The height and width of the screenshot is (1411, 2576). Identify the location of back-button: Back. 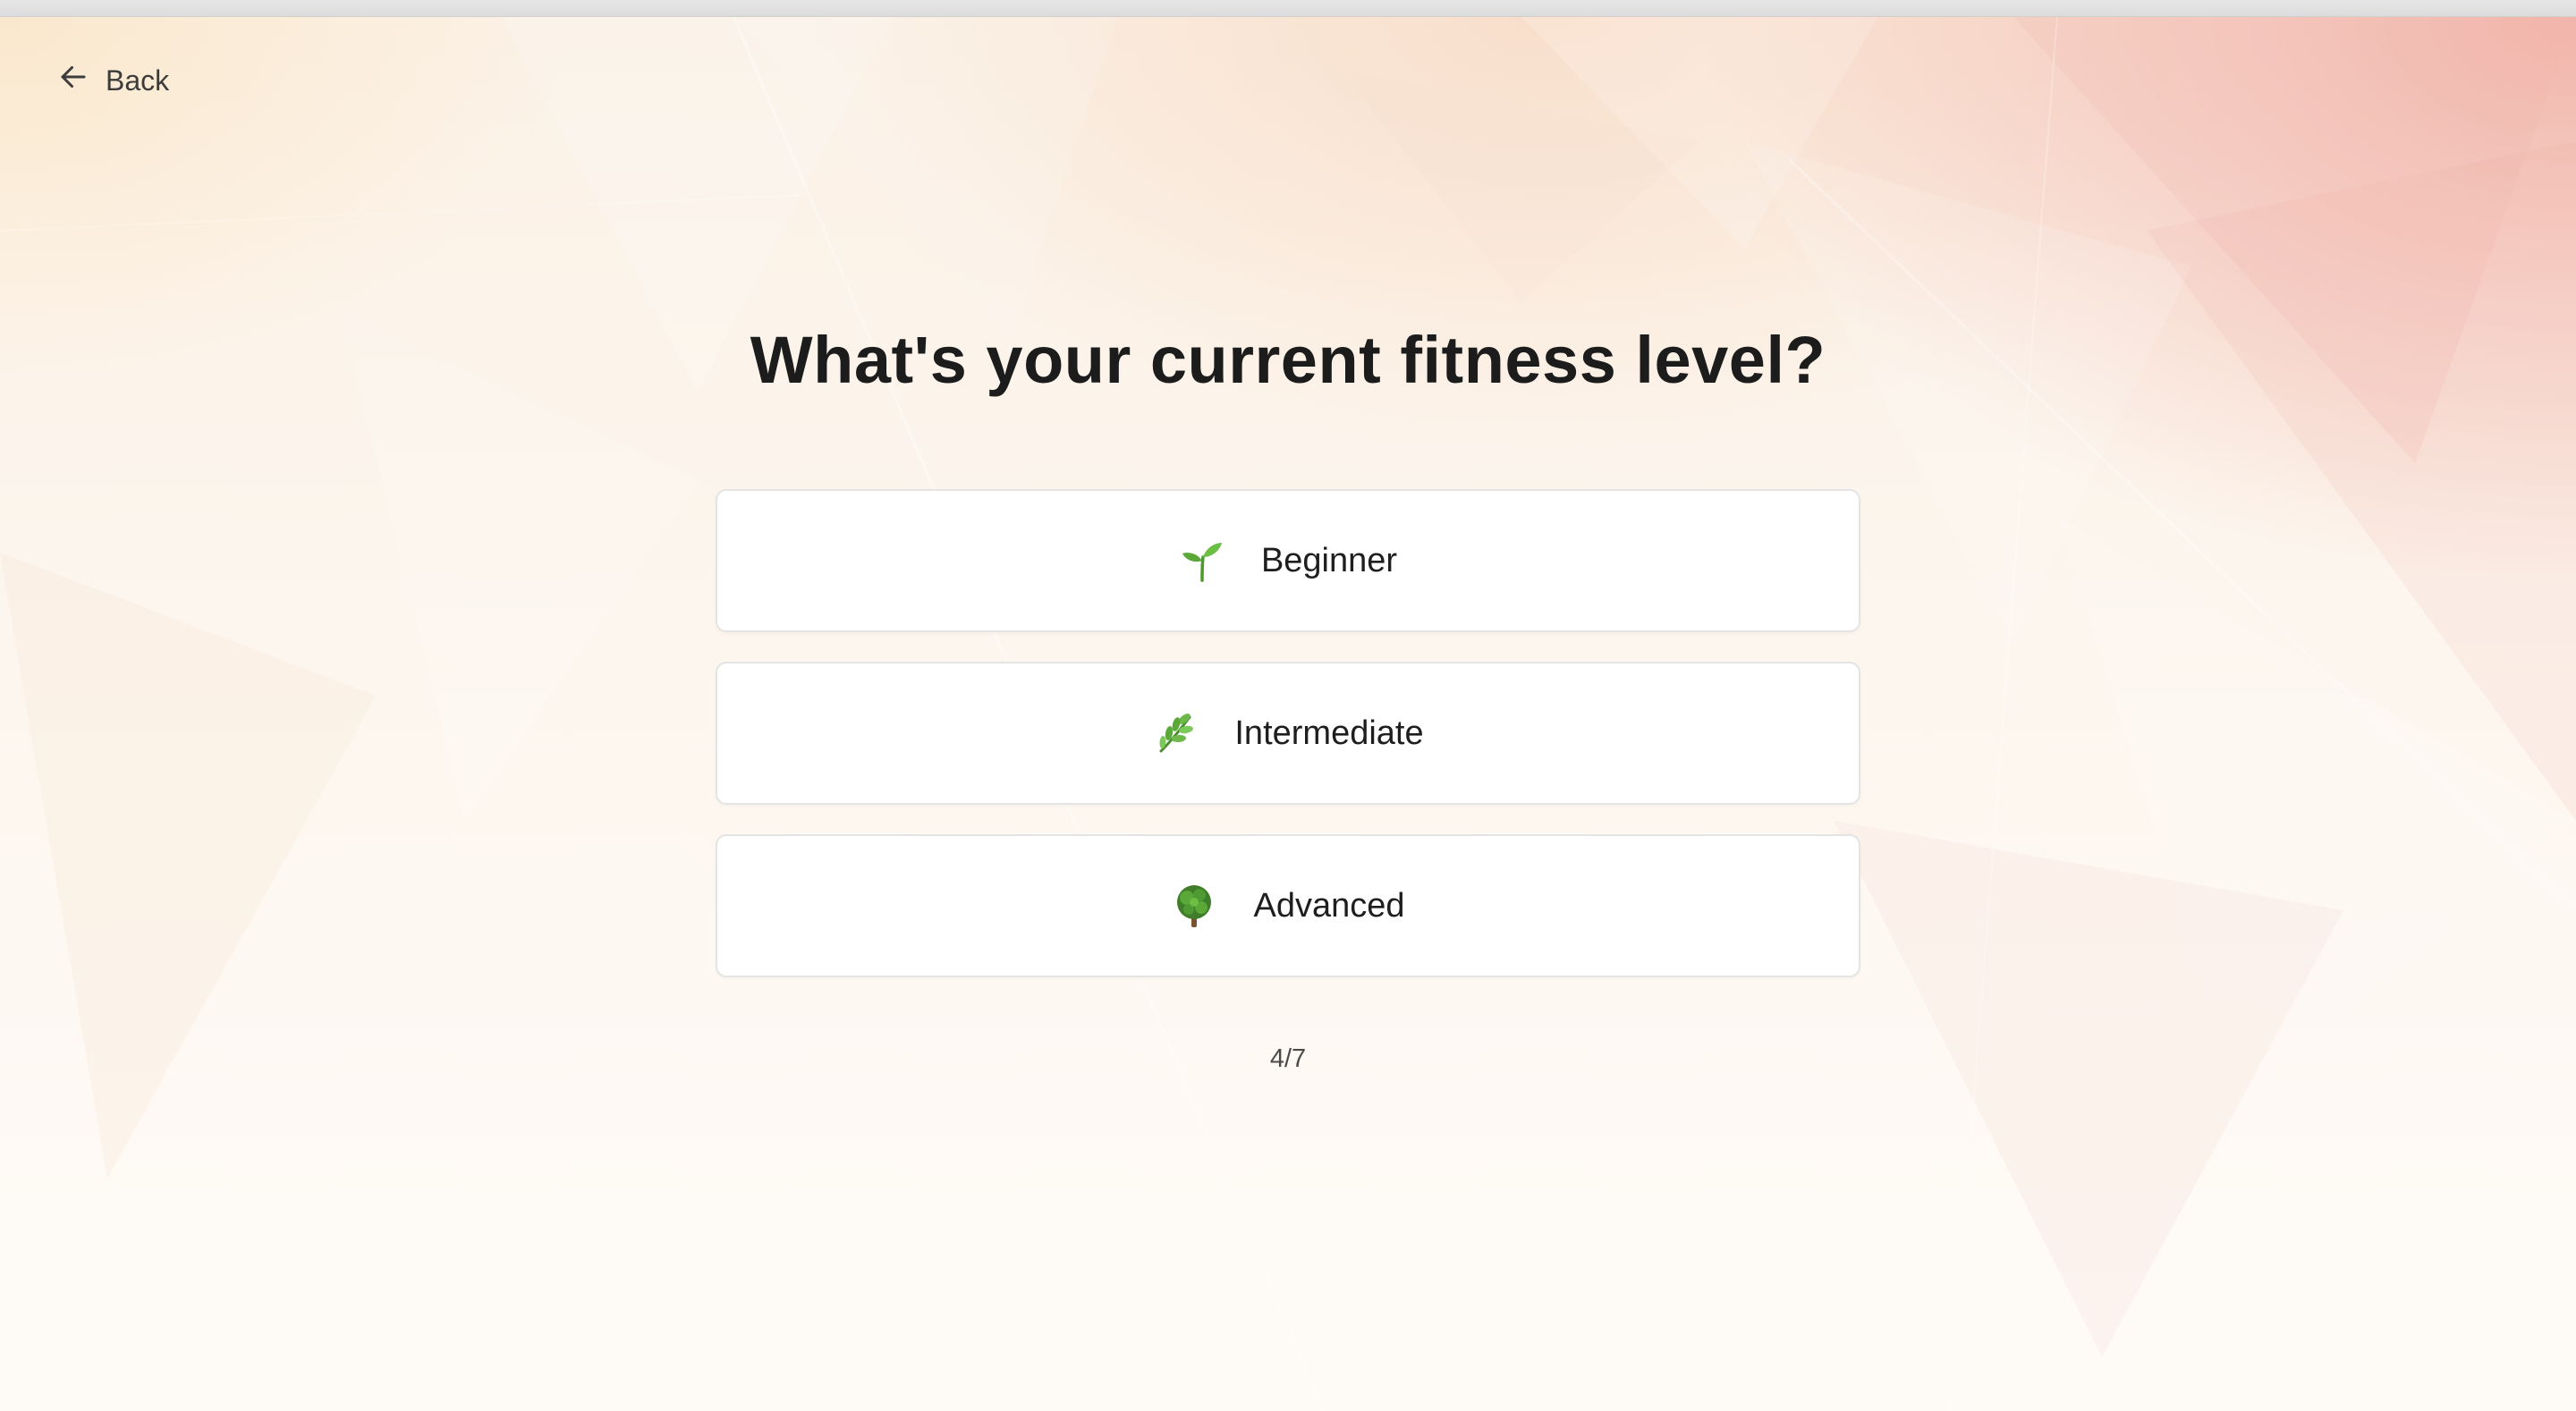
(113, 80).